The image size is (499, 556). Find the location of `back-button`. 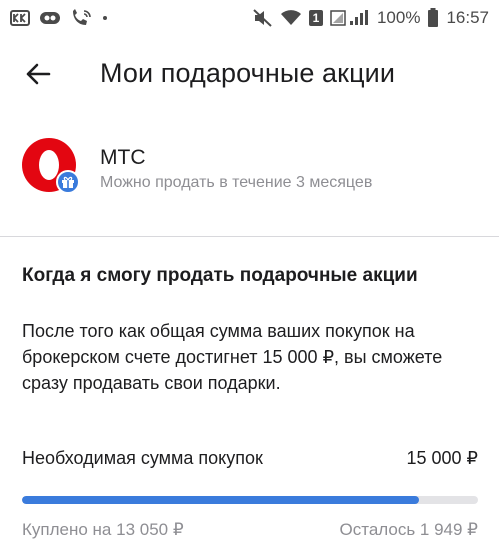

back-button is located at coordinates (38, 74).